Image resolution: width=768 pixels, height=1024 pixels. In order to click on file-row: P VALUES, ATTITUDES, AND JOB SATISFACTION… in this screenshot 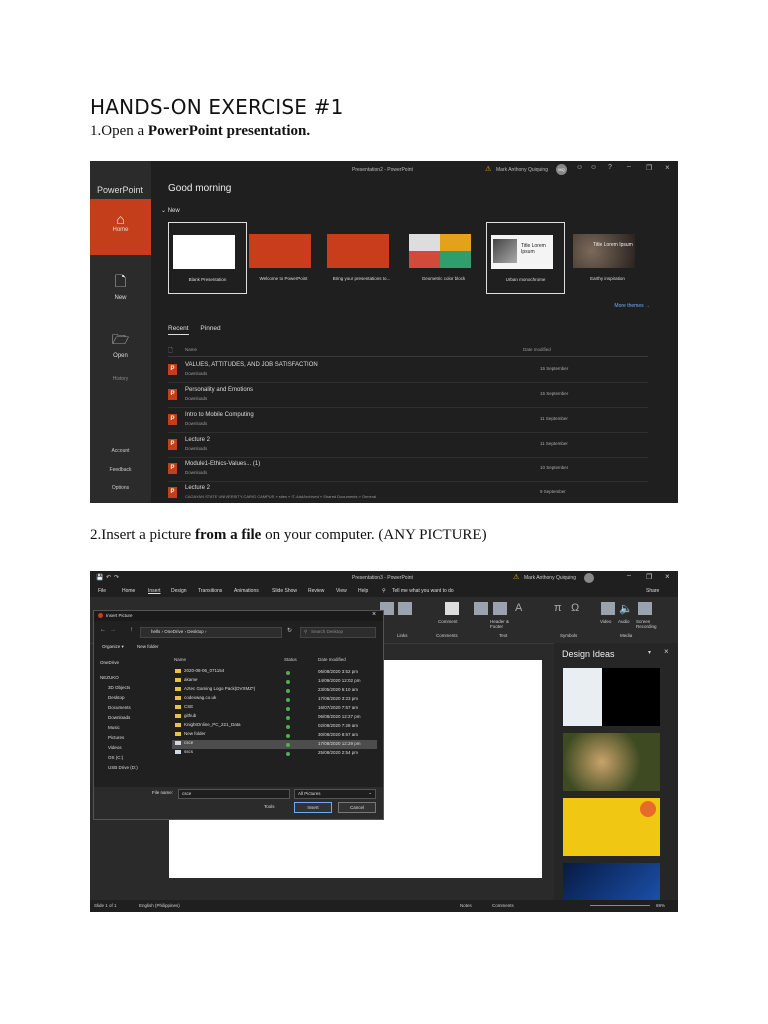, I will do `click(408, 370)`.